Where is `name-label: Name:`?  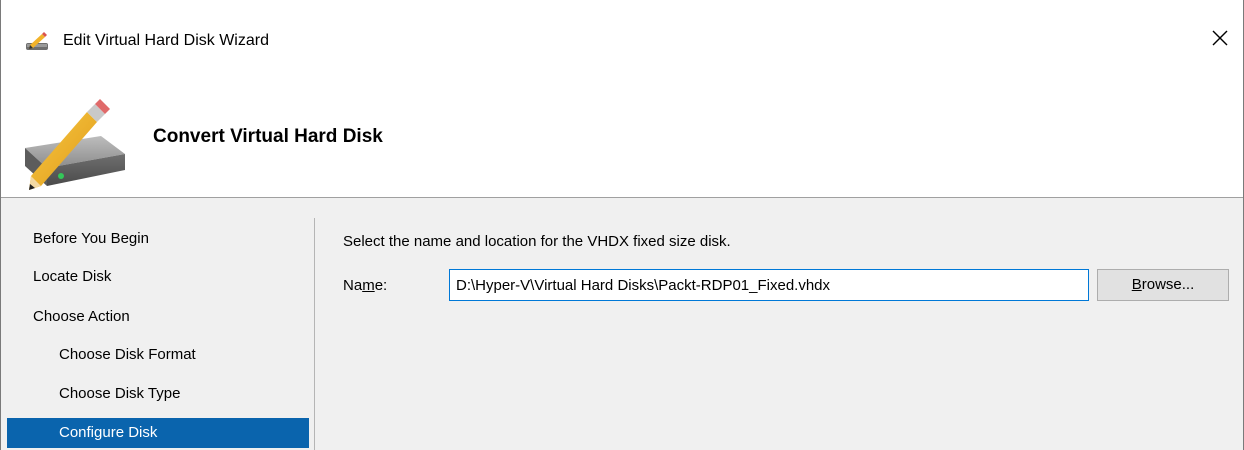 name-label: Name: is located at coordinates (365, 286).